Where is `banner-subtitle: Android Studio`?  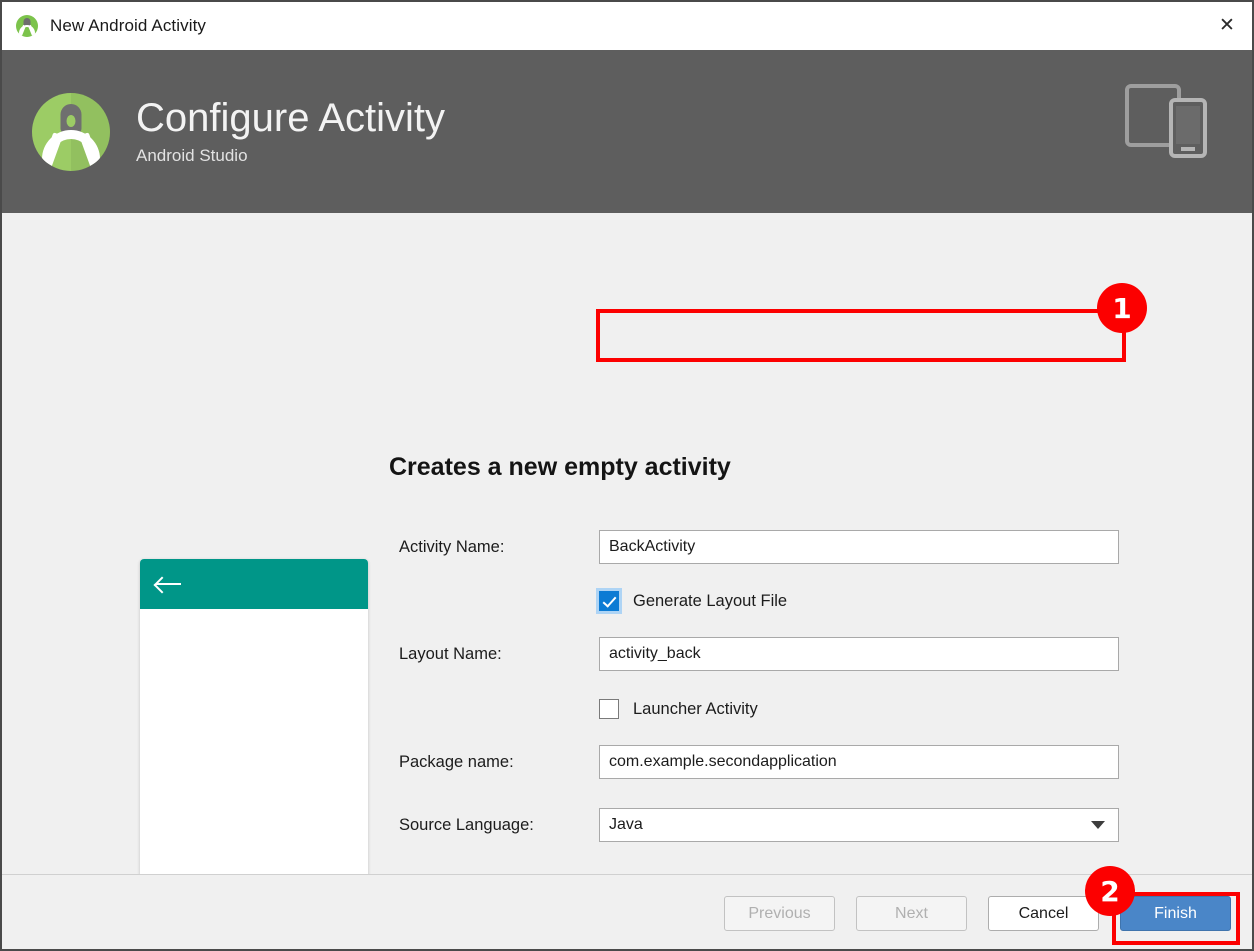
banner-subtitle: Android Studio is located at coordinates (192, 155).